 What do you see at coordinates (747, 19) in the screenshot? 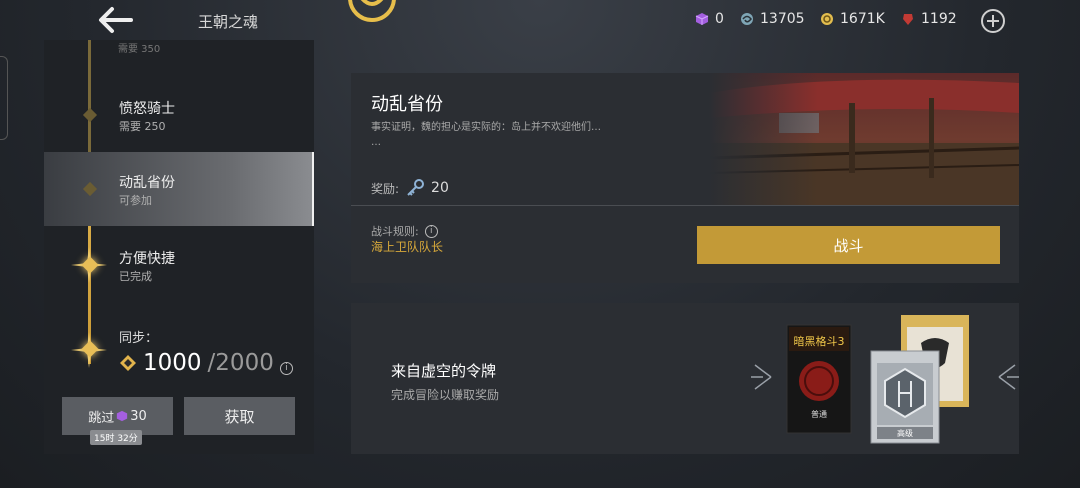
I see `swirl-icon` at bounding box center [747, 19].